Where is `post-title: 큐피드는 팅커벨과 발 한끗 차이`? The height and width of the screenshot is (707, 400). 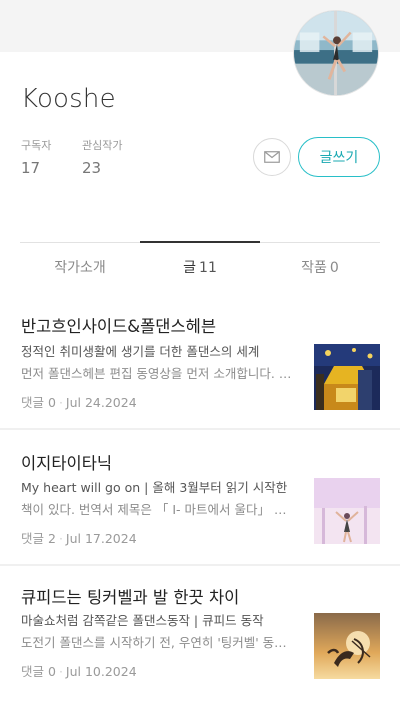 post-title: 큐피드는 팅커벨과 발 한끗 차이 is located at coordinates (130, 596).